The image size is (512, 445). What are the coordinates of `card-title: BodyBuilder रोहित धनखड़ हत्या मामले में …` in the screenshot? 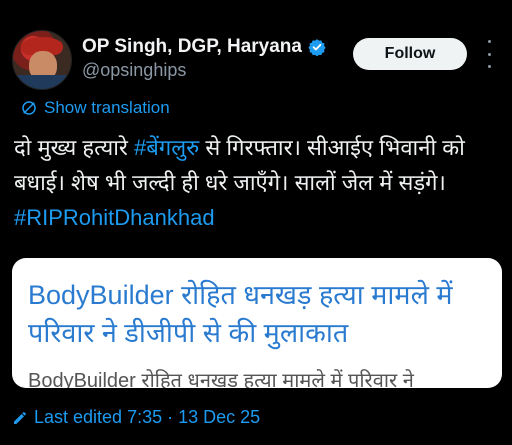 It's located at (240, 314).